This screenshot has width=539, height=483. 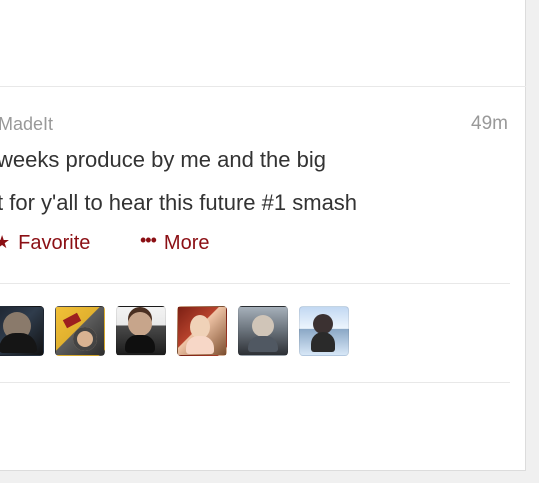 I want to click on tweet-text-line-2: t for y'all to hear this future #1 smash, so click(x=179, y=202).